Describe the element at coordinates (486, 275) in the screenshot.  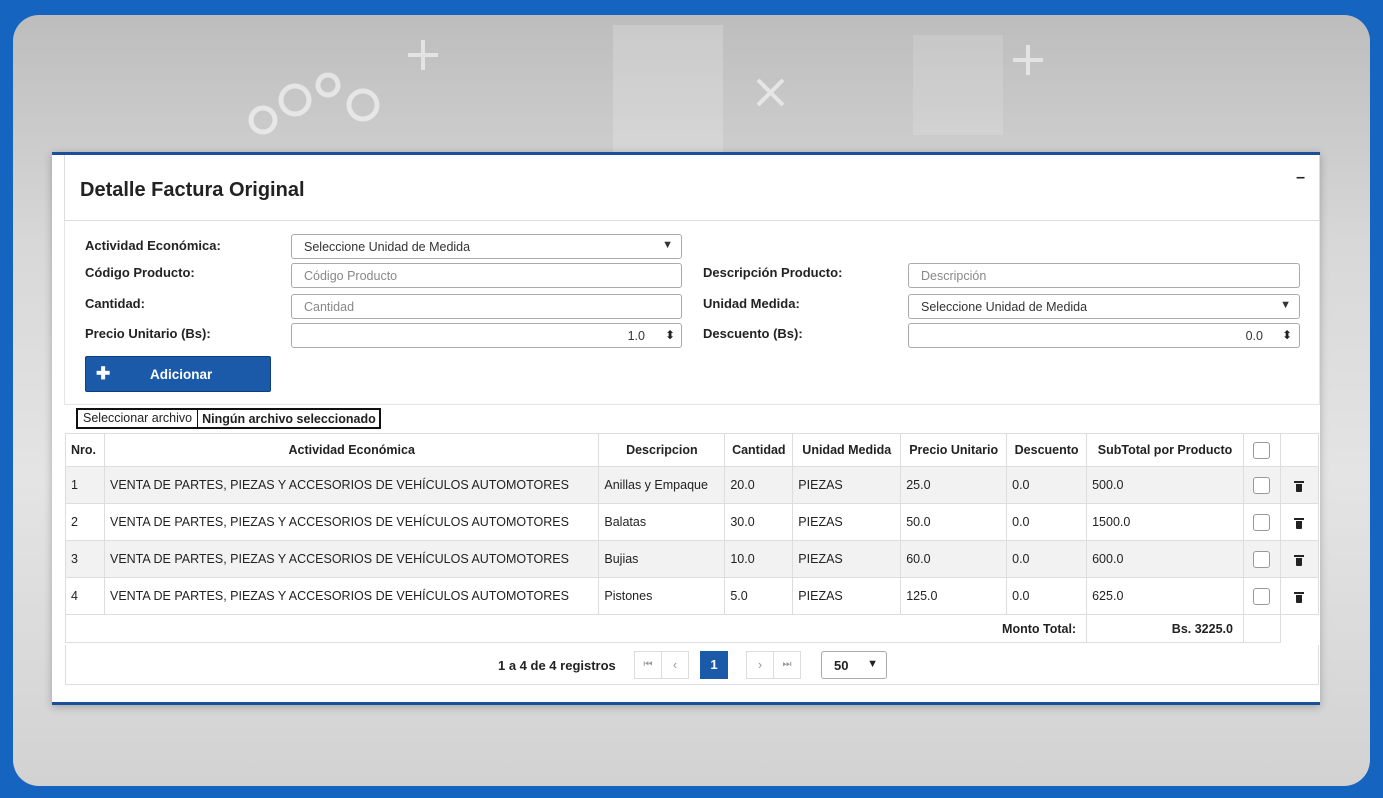
I see `codigo-input` at that location.